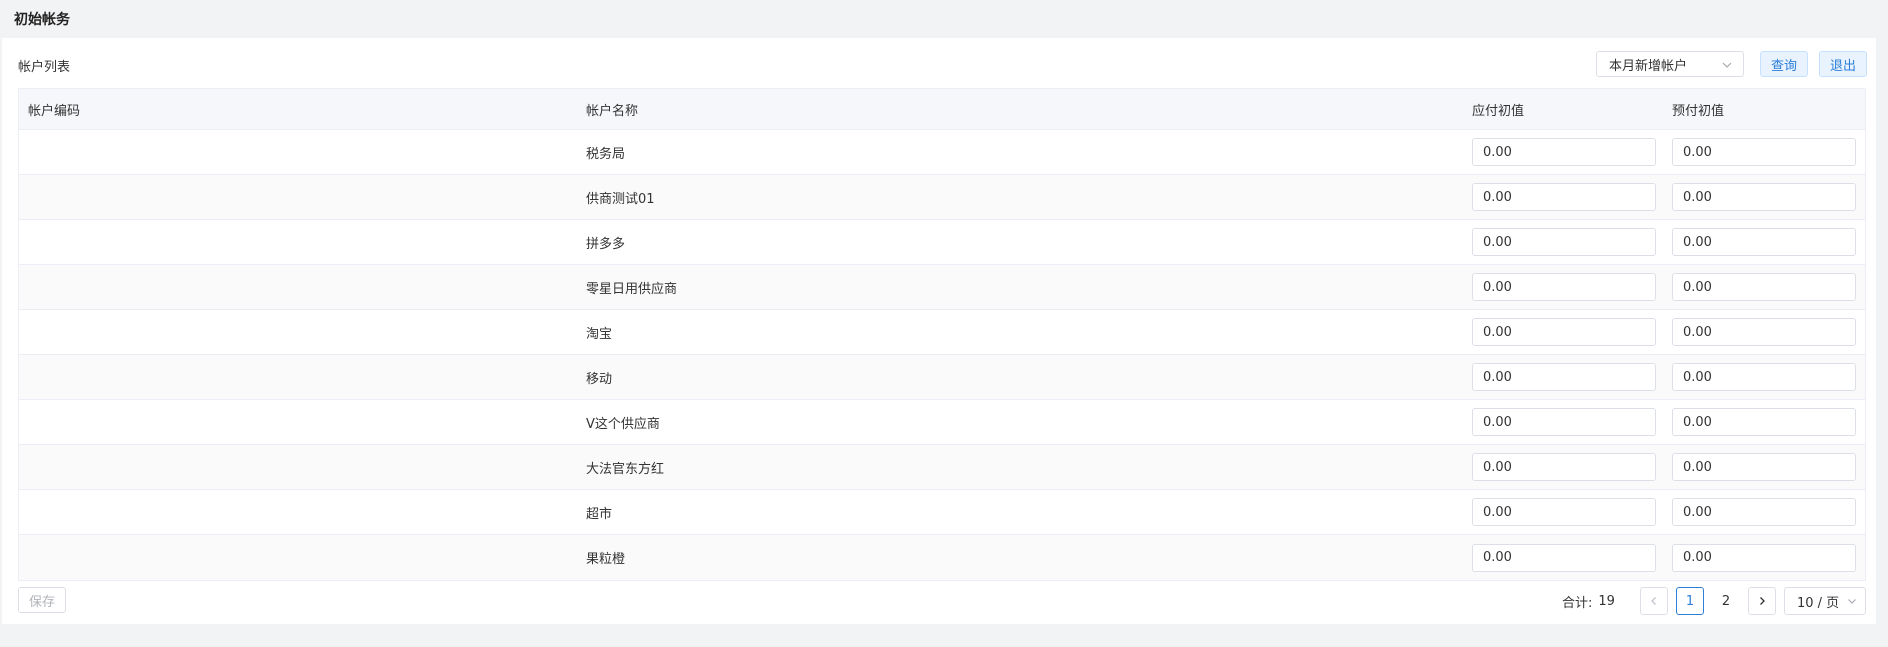 Image resolution: width=1888 pixels, height=647 pixels. What do you see at coordinates (942, 197) in the screenshot?
I see `table-row: 供商测试01` at bounding box center [942, 197].